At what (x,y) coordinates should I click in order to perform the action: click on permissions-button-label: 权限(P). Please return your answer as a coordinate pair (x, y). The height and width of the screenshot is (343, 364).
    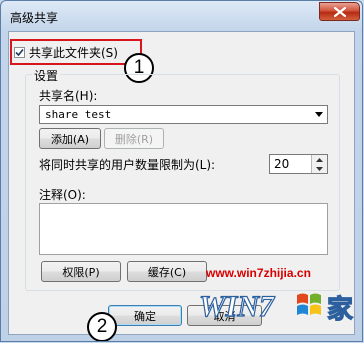
    Looking at the image, I should click on (81, 272).